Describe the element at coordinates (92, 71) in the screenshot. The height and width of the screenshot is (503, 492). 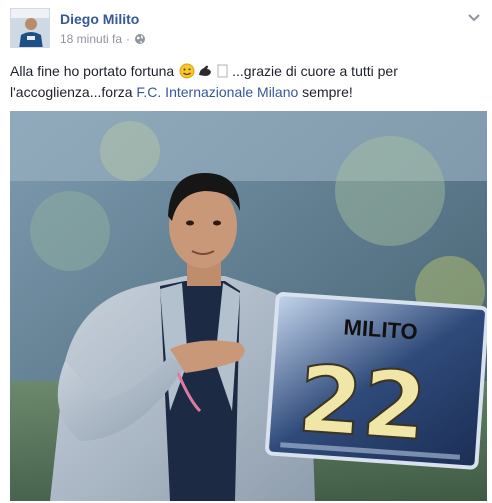
I see `post-text-part1: Alla fine ho portato fortuna` at that location.